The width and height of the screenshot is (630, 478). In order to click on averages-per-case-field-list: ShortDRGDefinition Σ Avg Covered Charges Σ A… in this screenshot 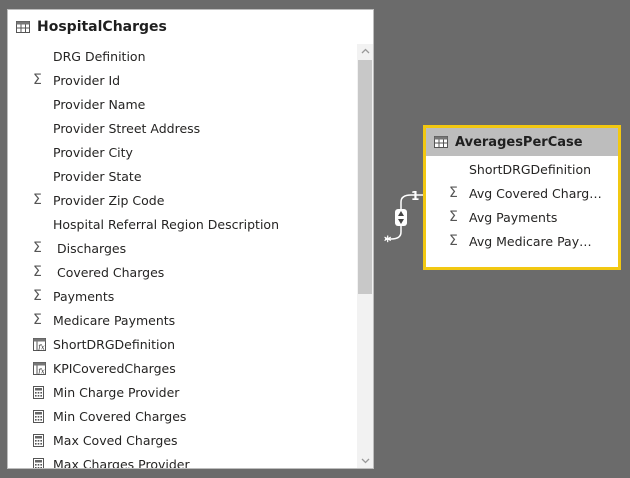, I will do `click(522, 204)`.